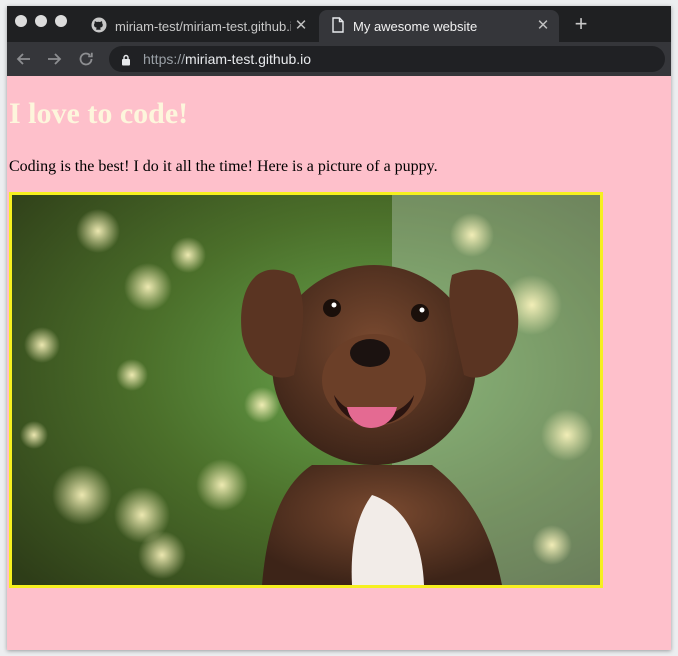 The width and height of the screenshot is (678, 656). I want to click on reload-icon, so click(86, 59).